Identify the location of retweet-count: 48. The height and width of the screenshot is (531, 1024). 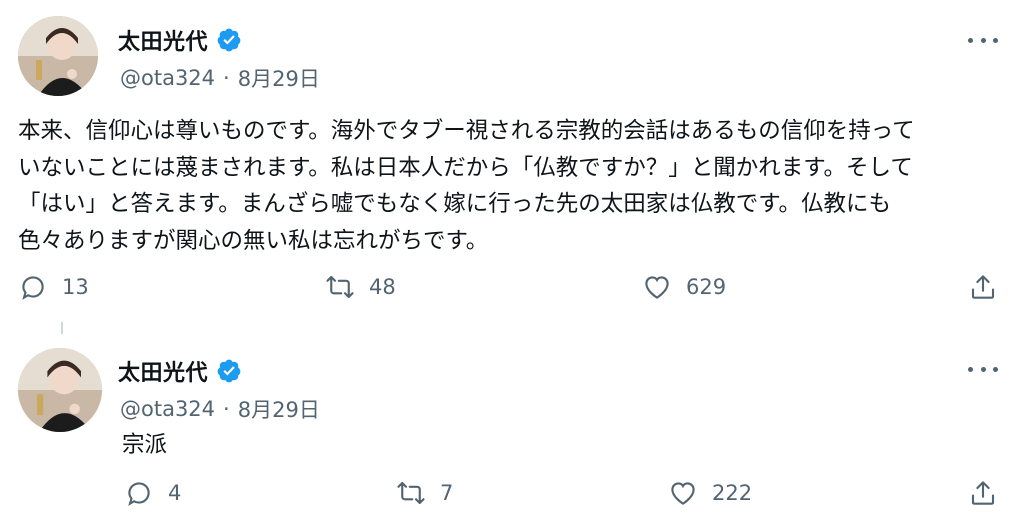
(382, 287).